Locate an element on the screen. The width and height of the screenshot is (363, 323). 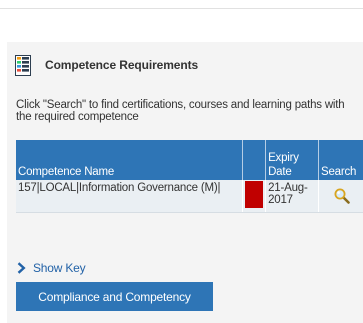
panel-title: Competence Requirements is located at coordinates (122, 65).